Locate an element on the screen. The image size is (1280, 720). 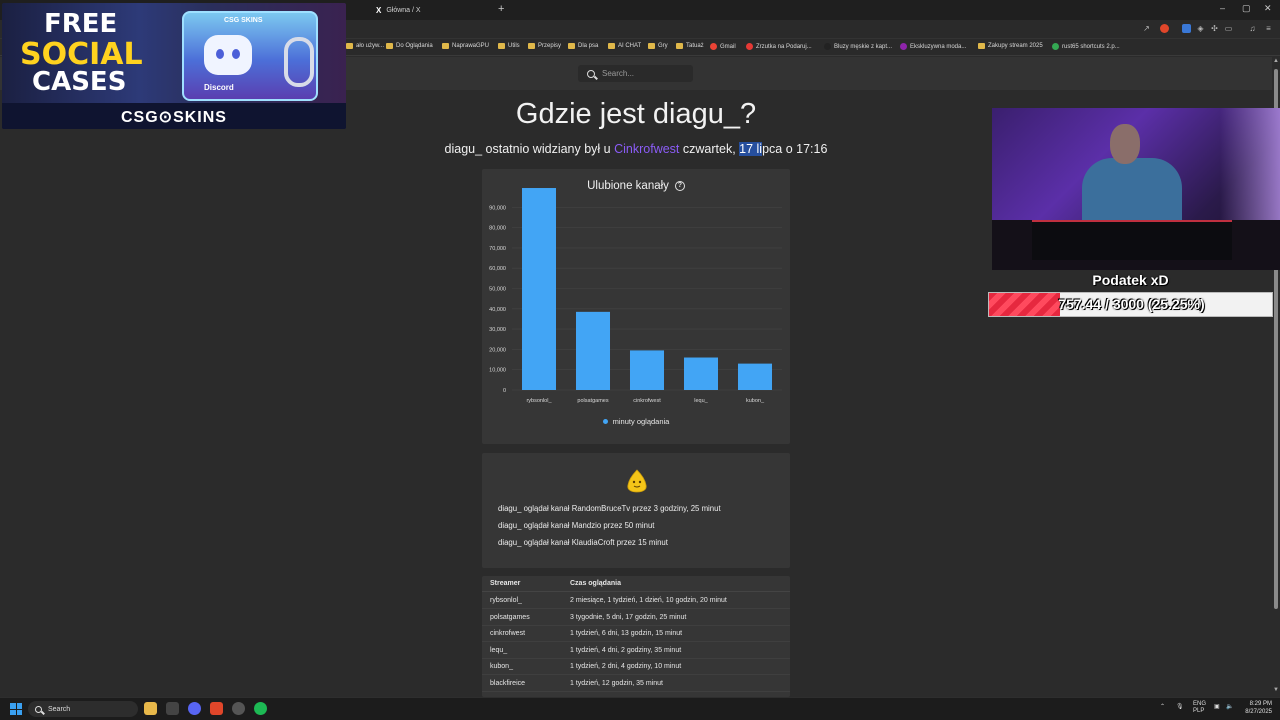
steam-icon is located at coordinates (238, 708).